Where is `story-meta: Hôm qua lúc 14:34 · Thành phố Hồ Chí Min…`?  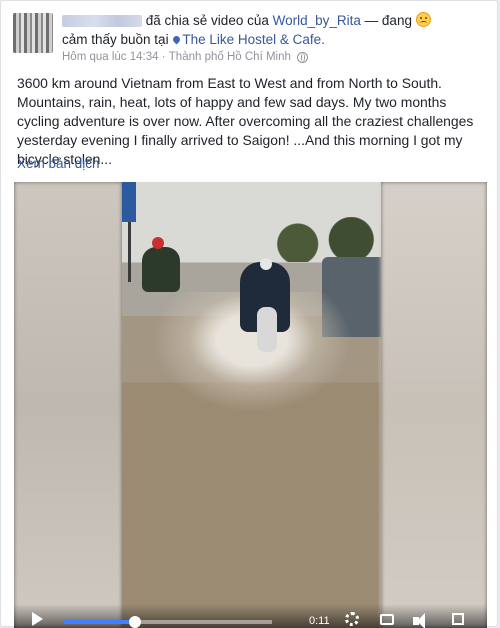 story-meta: Hôm qua lúc 14:34 · Thành phố Hồ Chí Min… is located at coordinates (185, 57).